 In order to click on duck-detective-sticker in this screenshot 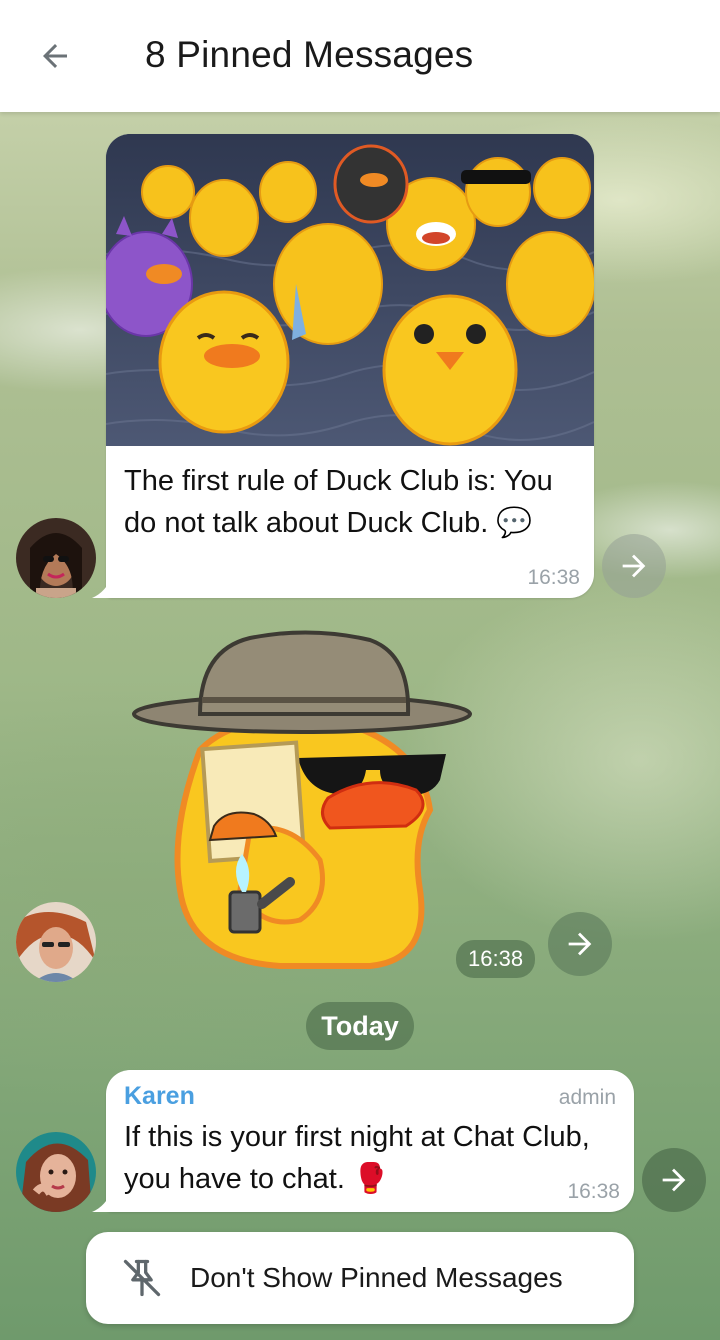, I will do `click(305, 802)`.